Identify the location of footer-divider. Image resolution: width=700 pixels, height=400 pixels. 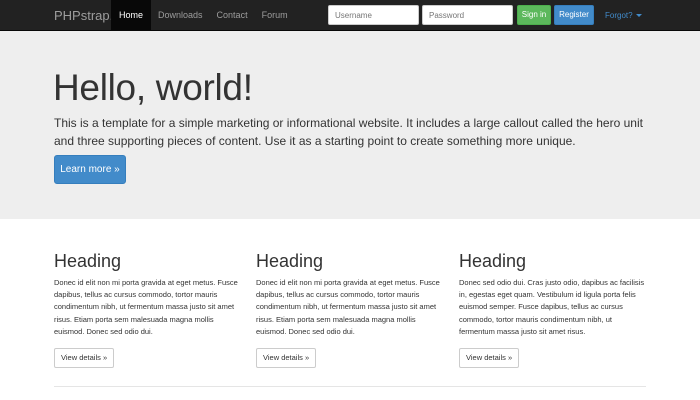
(350, 386).